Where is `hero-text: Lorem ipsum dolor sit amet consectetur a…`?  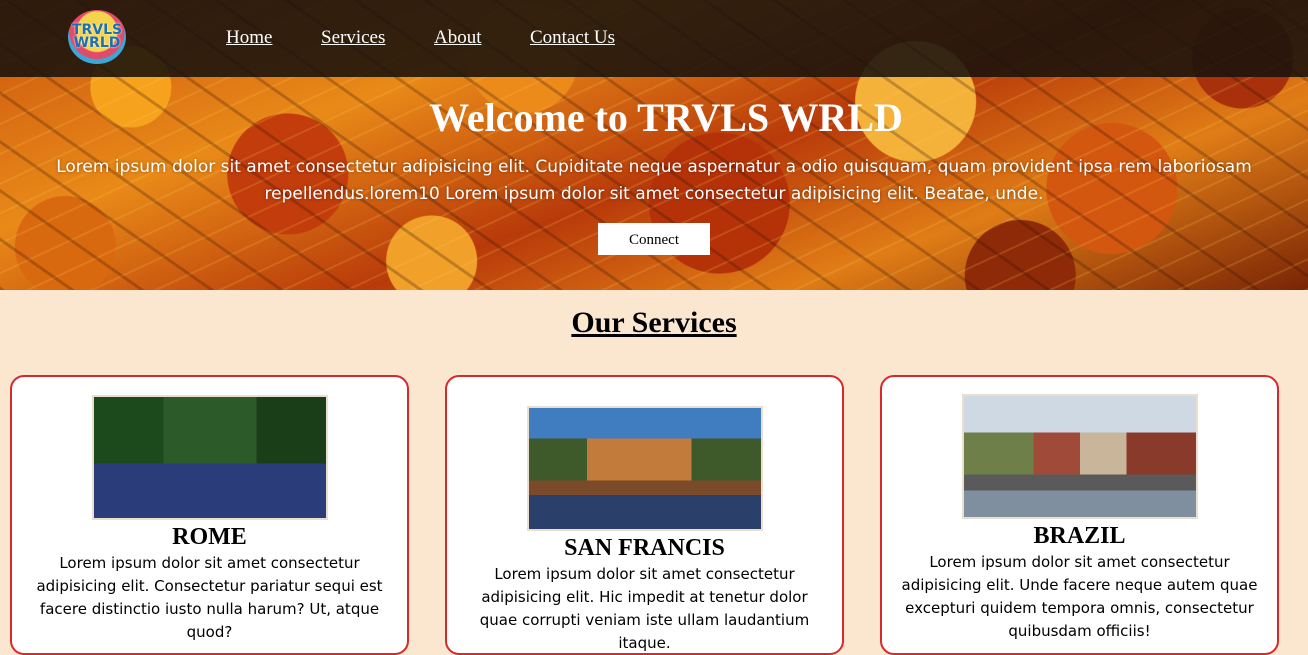 hero-text: Lorem ipsum dolor sit amet consectetur a… is located at coordinates (654, 180).